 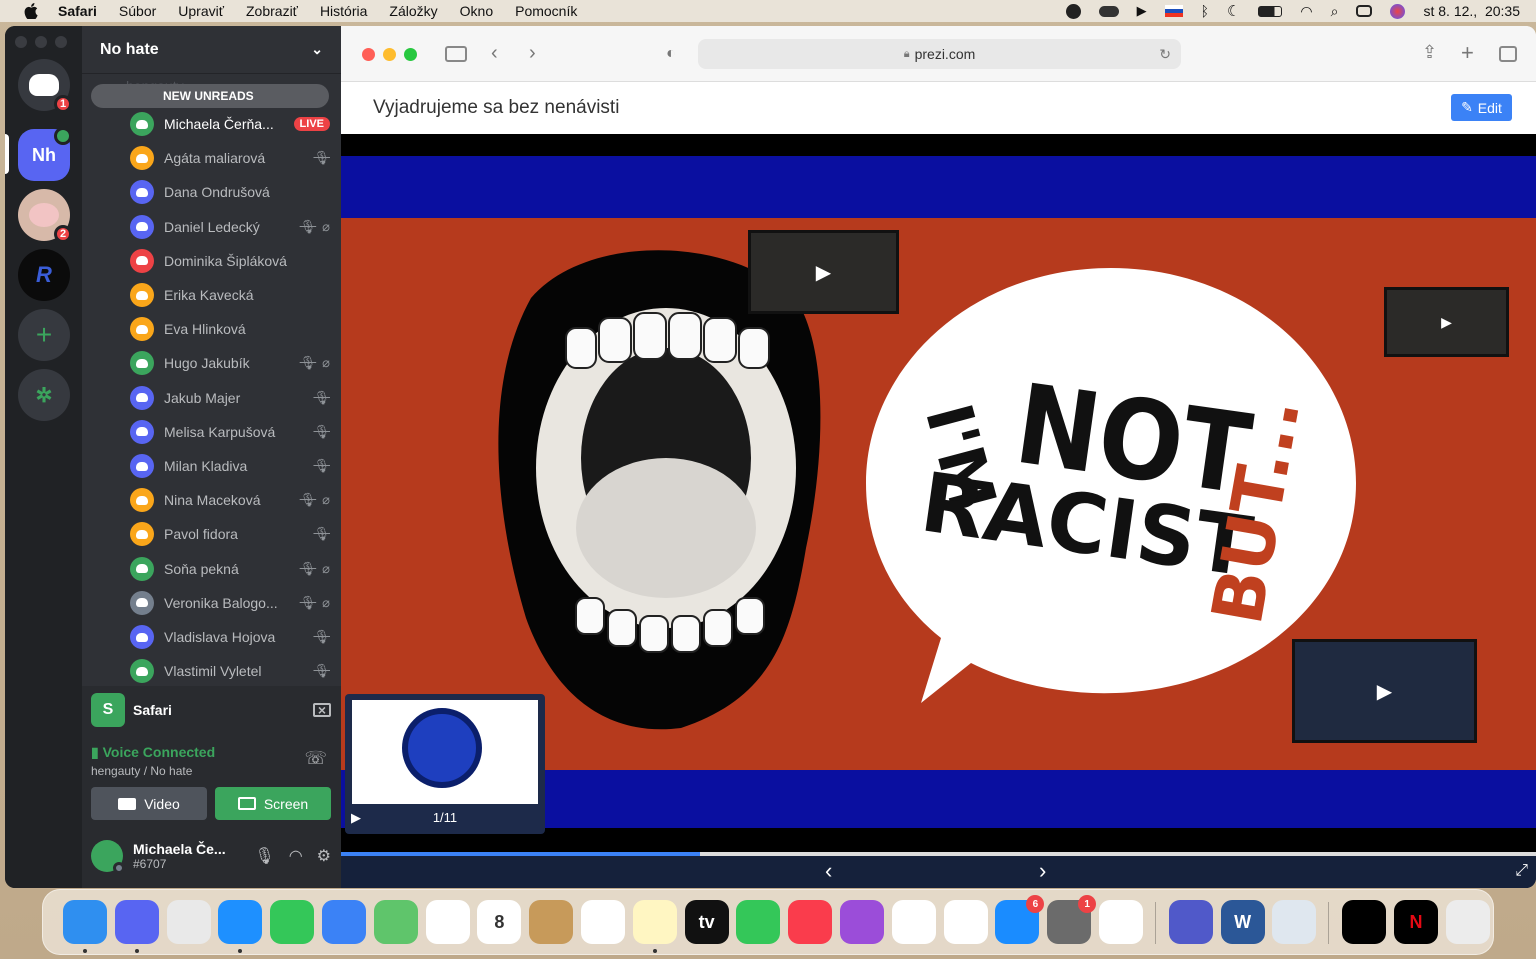 I want to click on dock-maps-icon, so click(x=395, y=922).